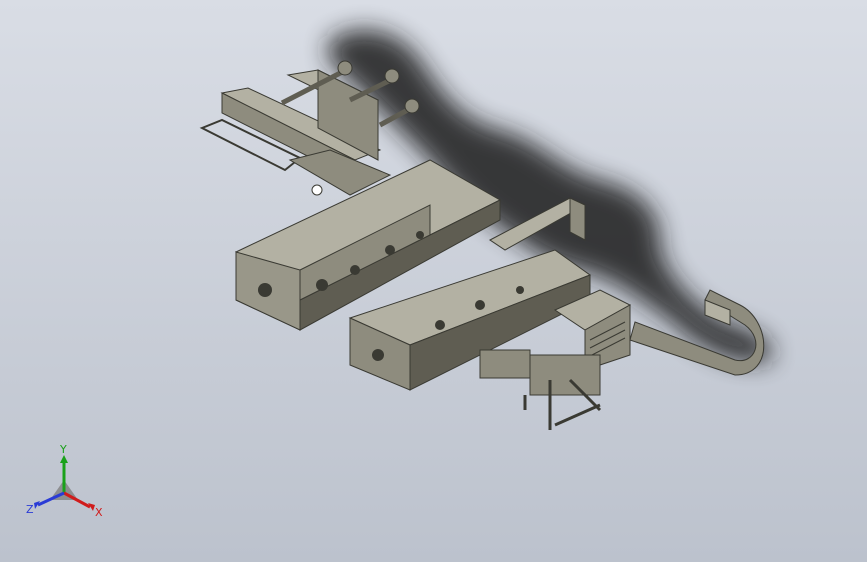  I want to click on x-axis-label: X, so click(99, 512).